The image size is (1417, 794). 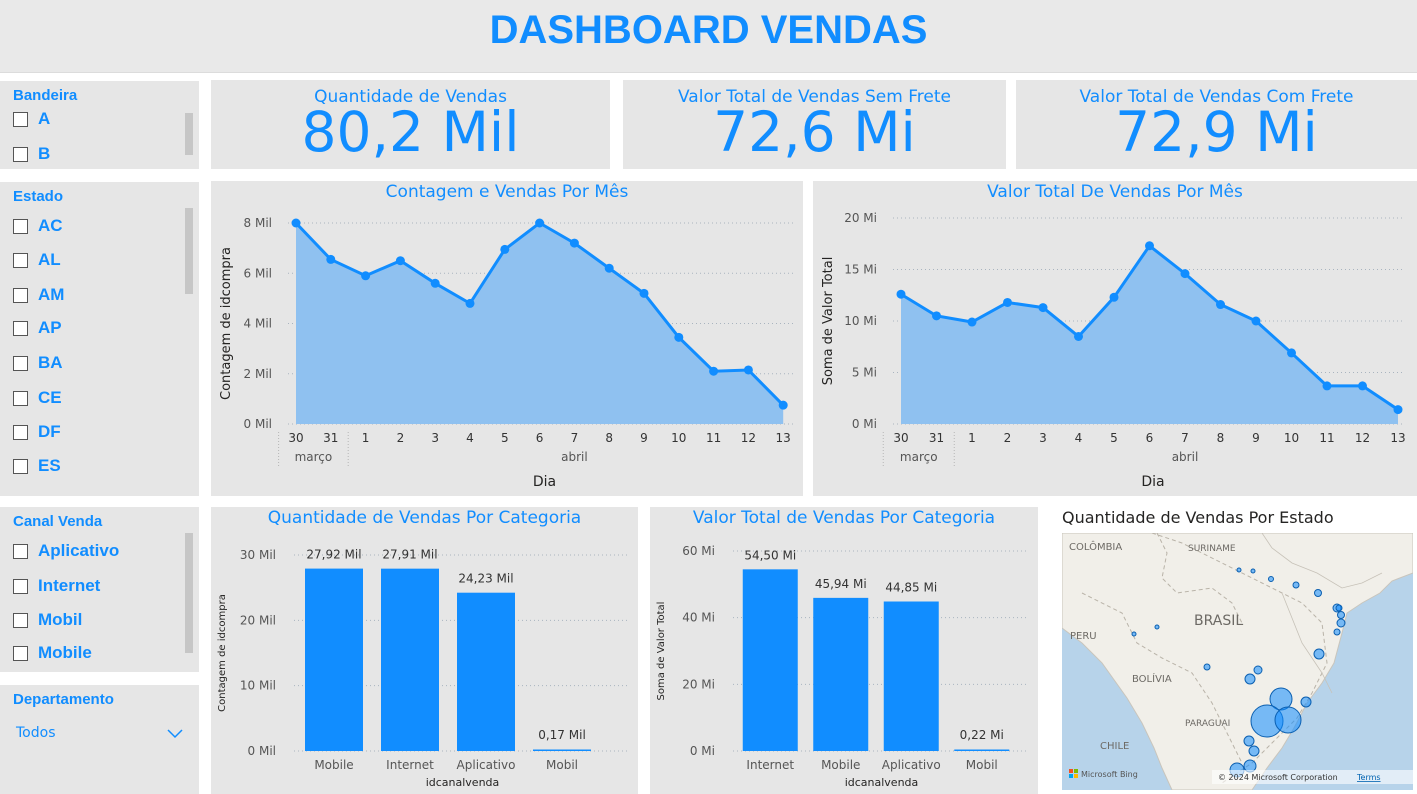 What do you see at coordinates (47, 620) in the screenshot?
I see `slicer-option-mobil: Mobil` at bounding box center [47, 620].